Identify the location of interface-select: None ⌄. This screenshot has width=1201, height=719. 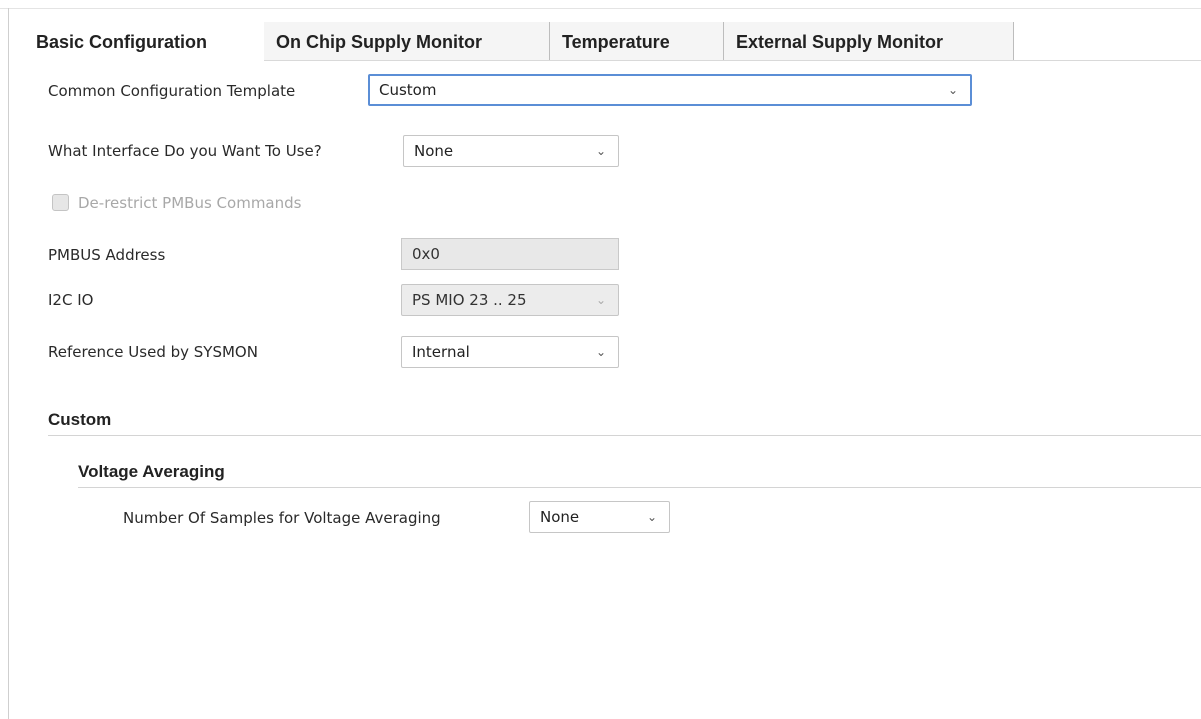
(511, 151).